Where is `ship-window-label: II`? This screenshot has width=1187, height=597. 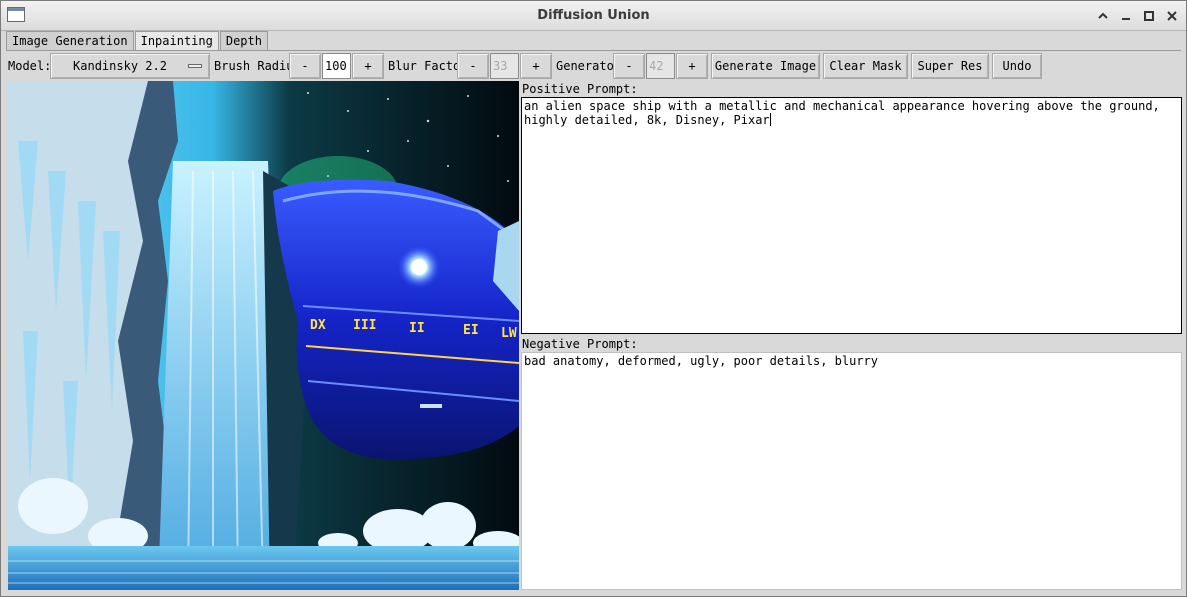
ship-window-label: II is located at coordinates (417, 328).